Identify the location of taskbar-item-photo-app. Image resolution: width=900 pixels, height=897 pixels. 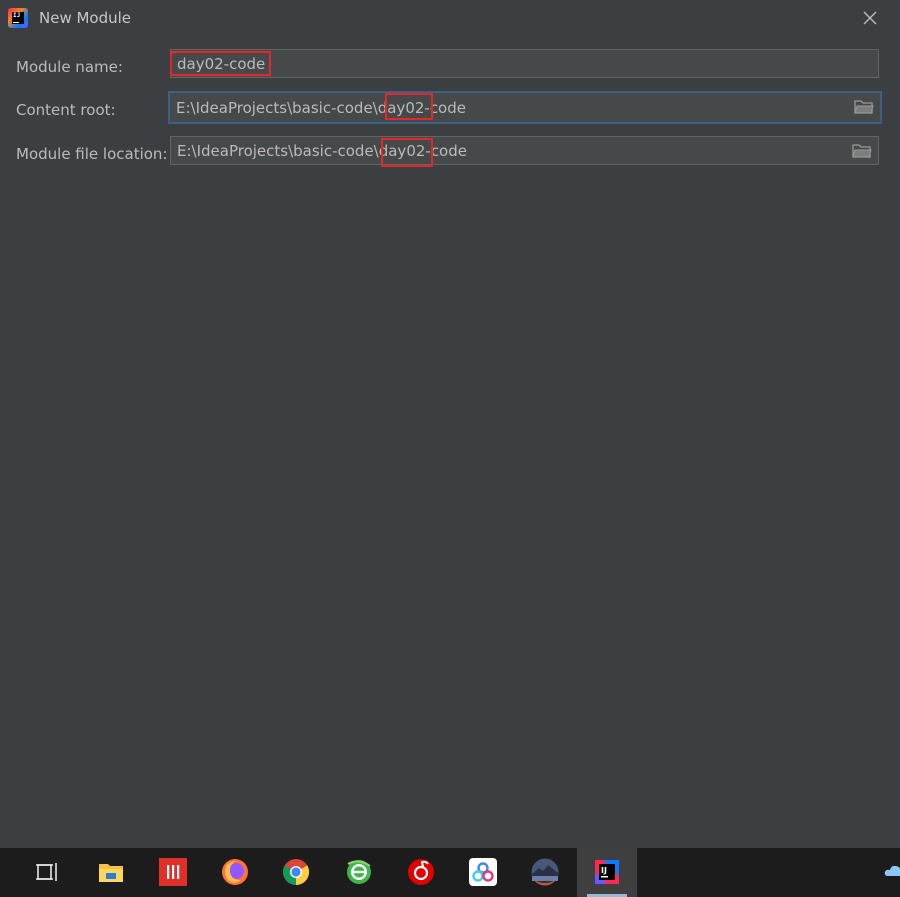
(545, 872).